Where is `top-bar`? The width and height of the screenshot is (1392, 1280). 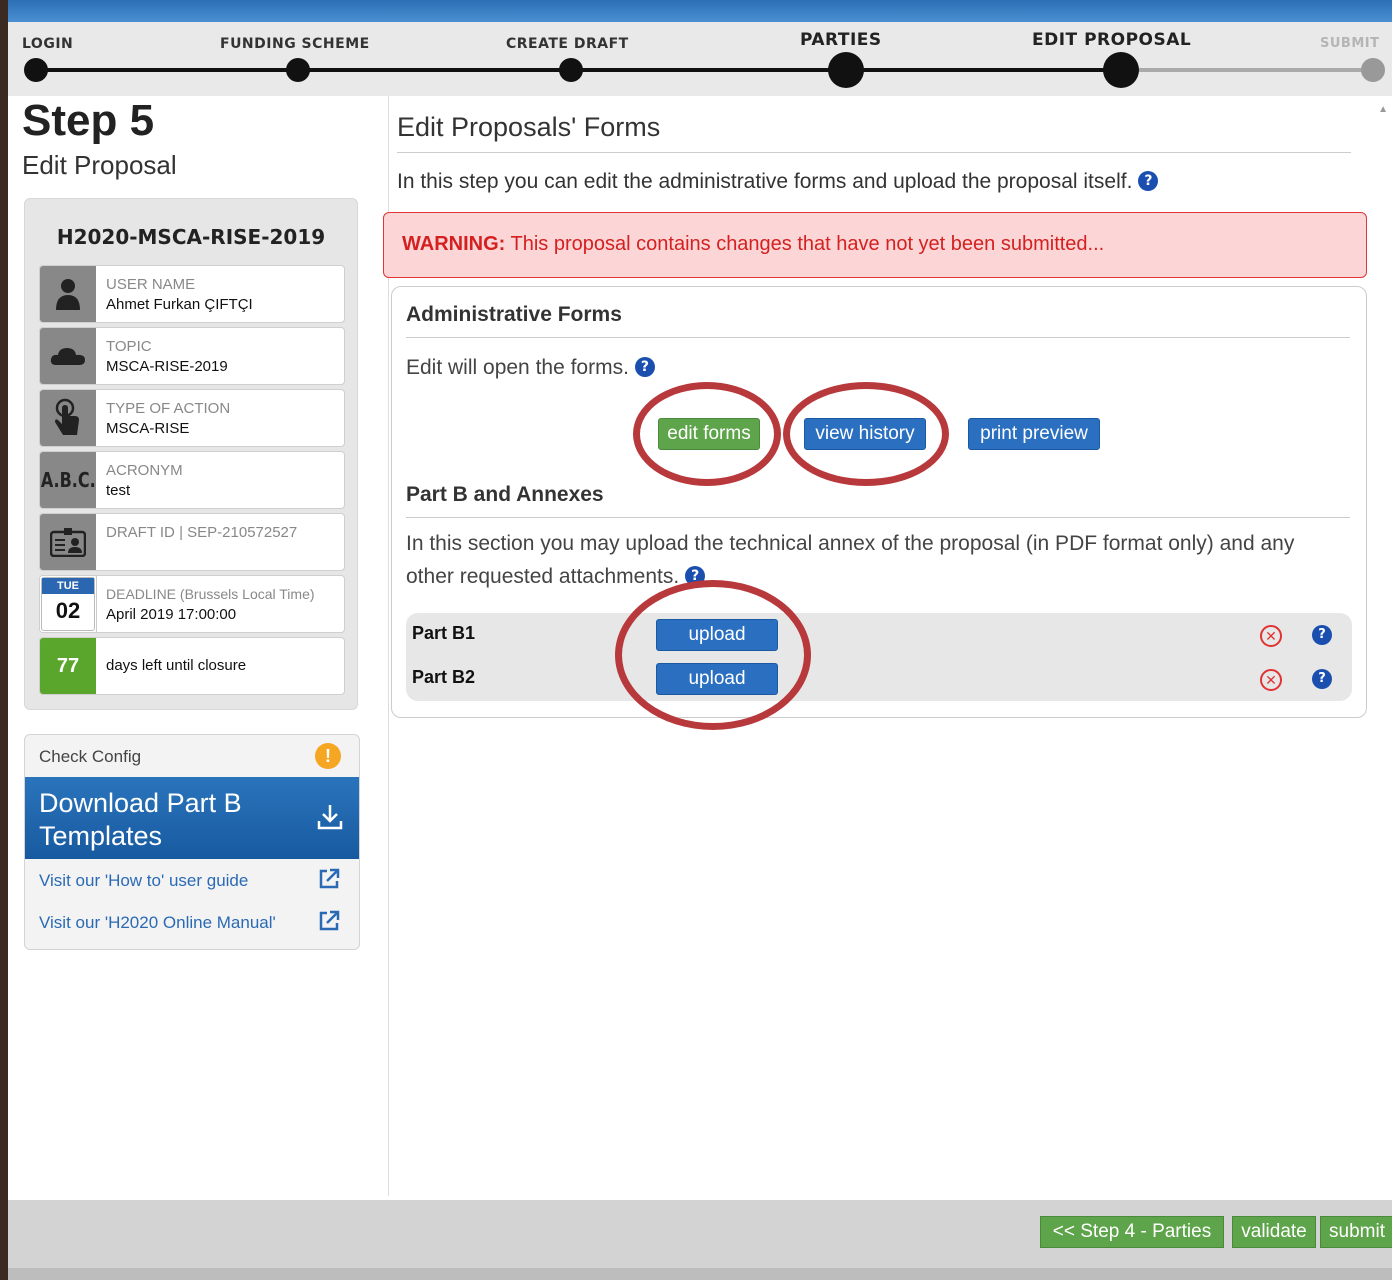 top-bar is located at coordinates (700, 11).